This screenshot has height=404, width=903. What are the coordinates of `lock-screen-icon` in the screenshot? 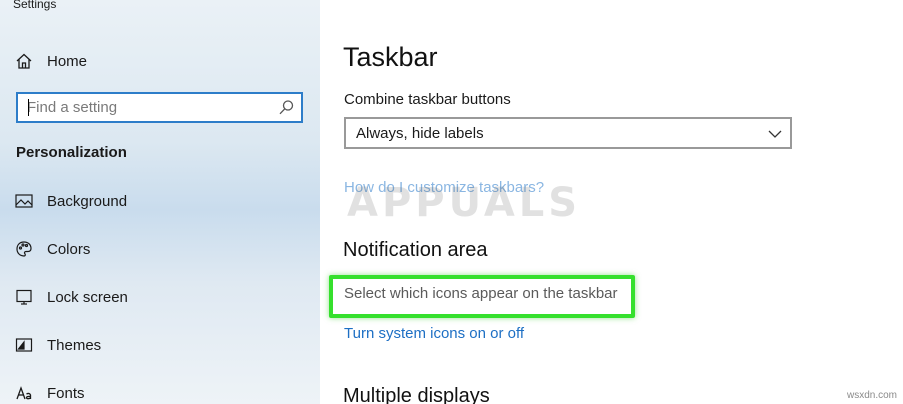 It's located at (24, 297).